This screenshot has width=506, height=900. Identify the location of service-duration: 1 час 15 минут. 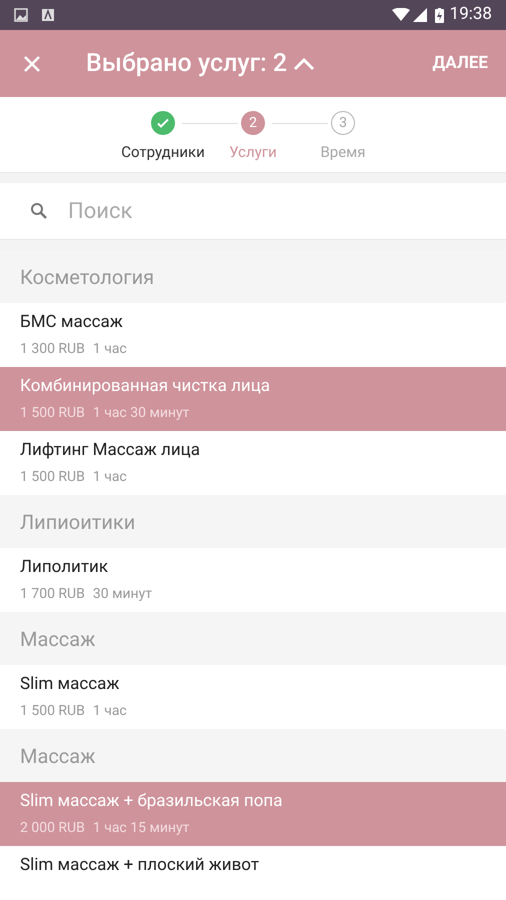
(141, 828).